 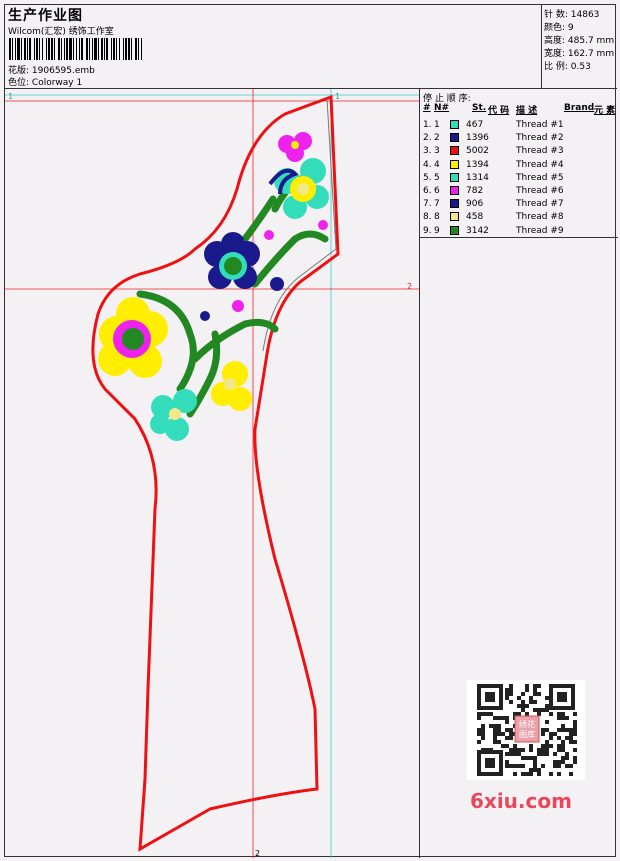 What do you see at coordinates (540, 191) in the screenshot?
I see `row-description: Thread #6` at bounding box center [540, 191].